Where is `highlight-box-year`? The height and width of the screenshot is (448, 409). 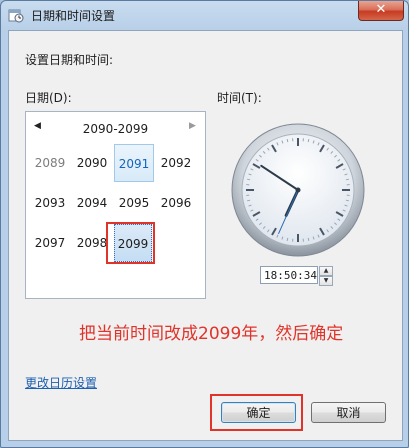
highlight-box-year is located at coordinates (130, 243).